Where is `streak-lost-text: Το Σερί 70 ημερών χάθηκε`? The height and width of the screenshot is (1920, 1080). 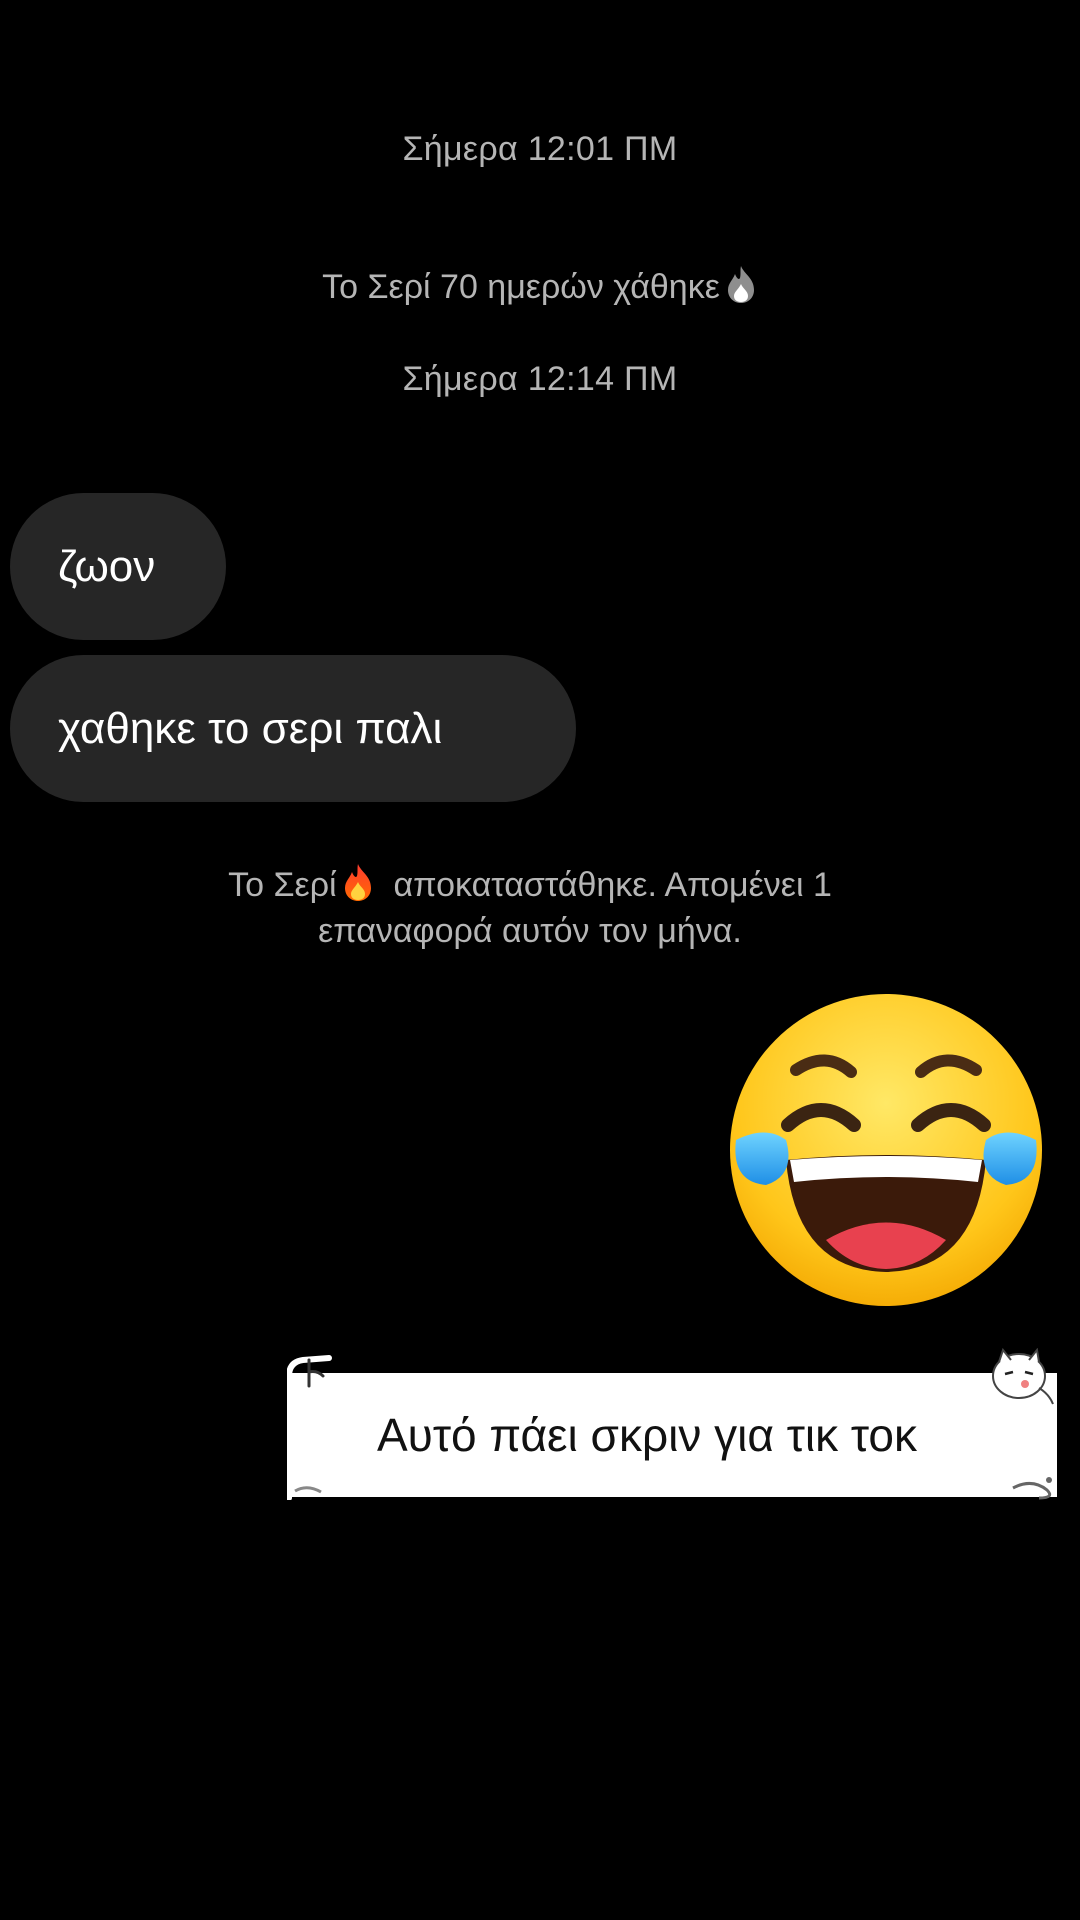
streak-lost-text: Το Σερί 70 ημερών χάθηκε is located at coordinates (521, 287).